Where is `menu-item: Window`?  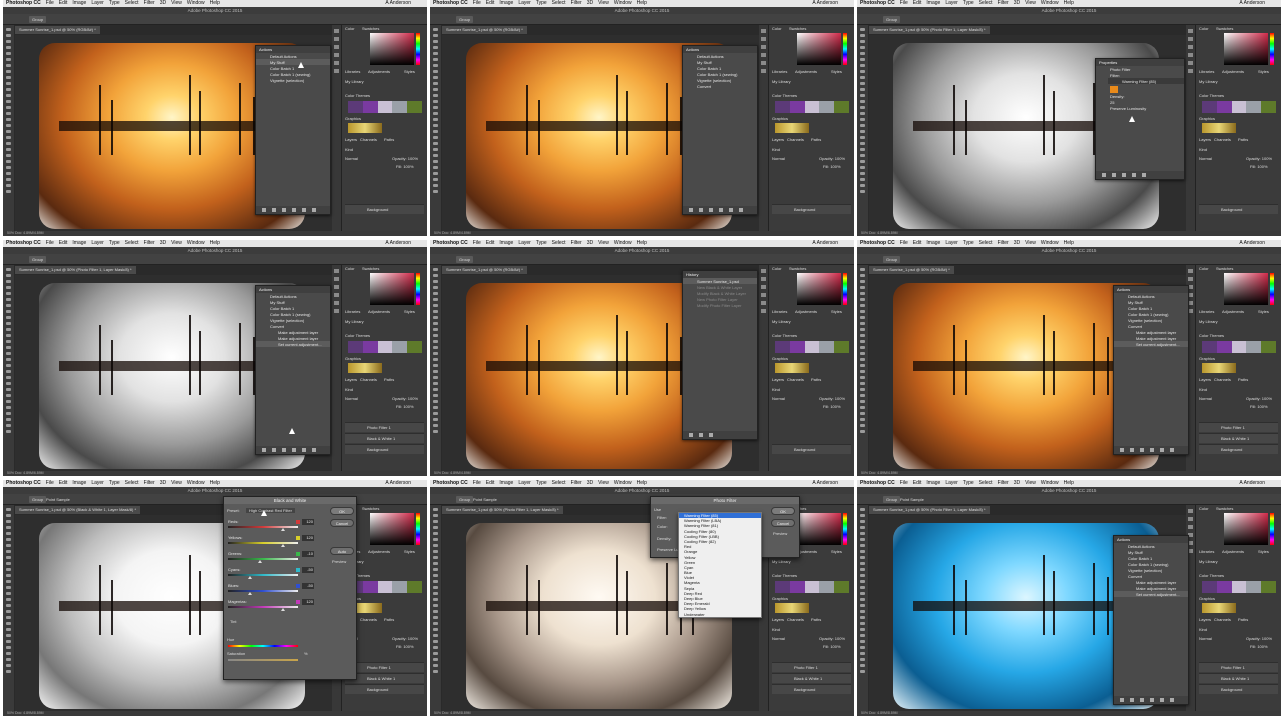 menu-item: Window is located at coordinates (623, 243).